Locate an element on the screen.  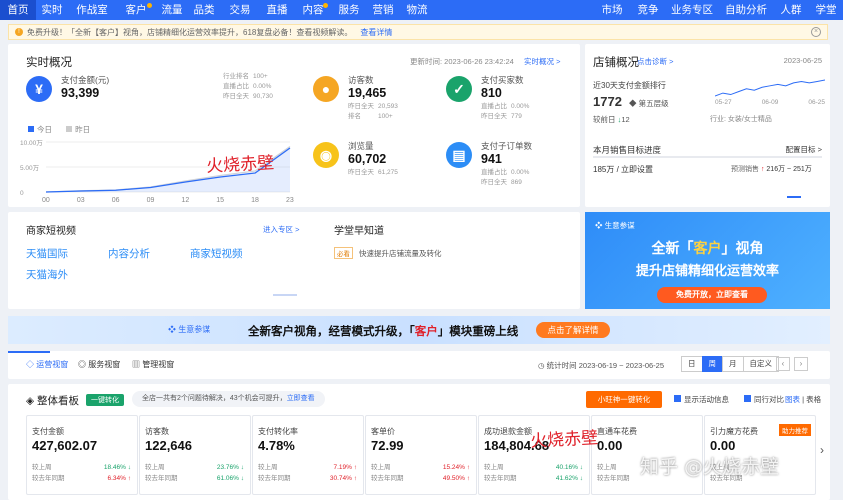
period-button-3: 自定义 is located at coordinates (760, 364).